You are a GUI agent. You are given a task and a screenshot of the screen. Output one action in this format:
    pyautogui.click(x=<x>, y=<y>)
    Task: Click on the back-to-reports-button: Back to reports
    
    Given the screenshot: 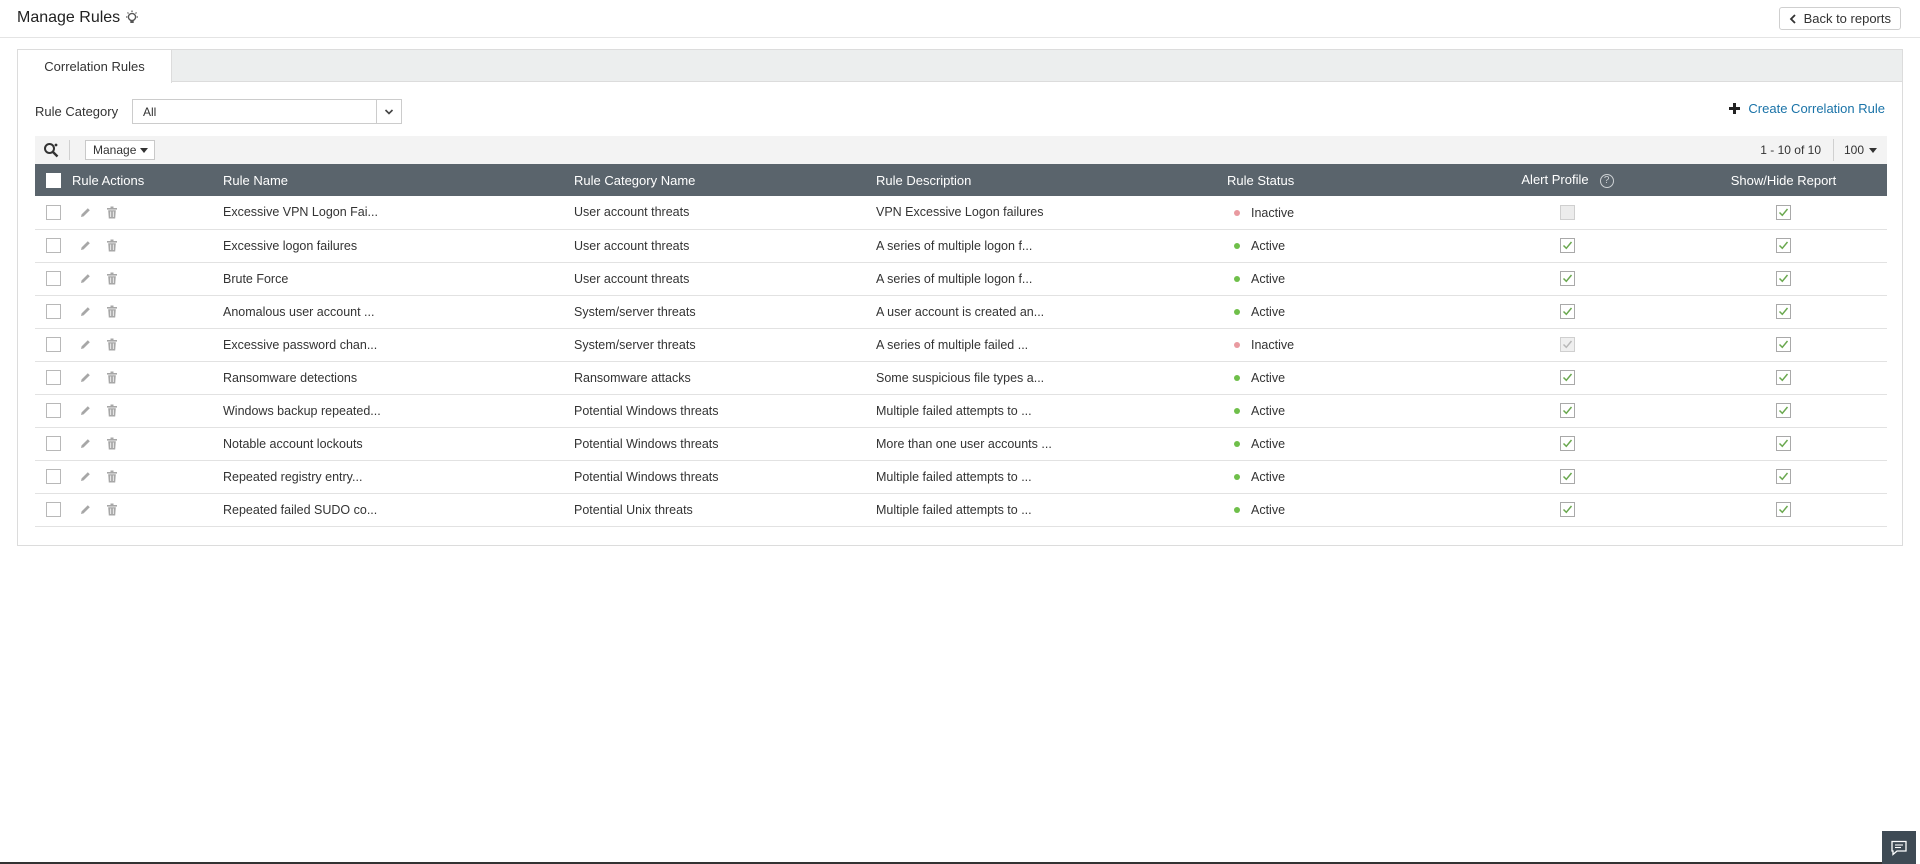 What is the action you would take?
    pyautogui.click(x=1839, y=18)
    